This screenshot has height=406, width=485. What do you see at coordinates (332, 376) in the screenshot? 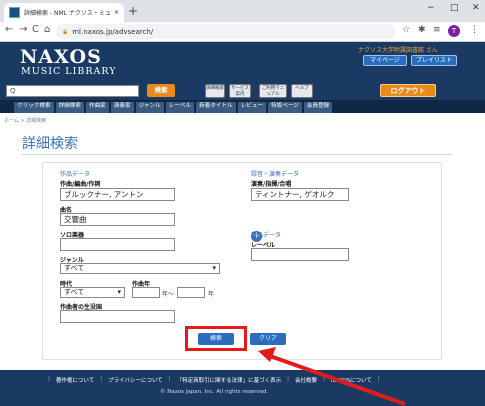
I see `annotation-arrow-icon` at bounding box center [332, 376].